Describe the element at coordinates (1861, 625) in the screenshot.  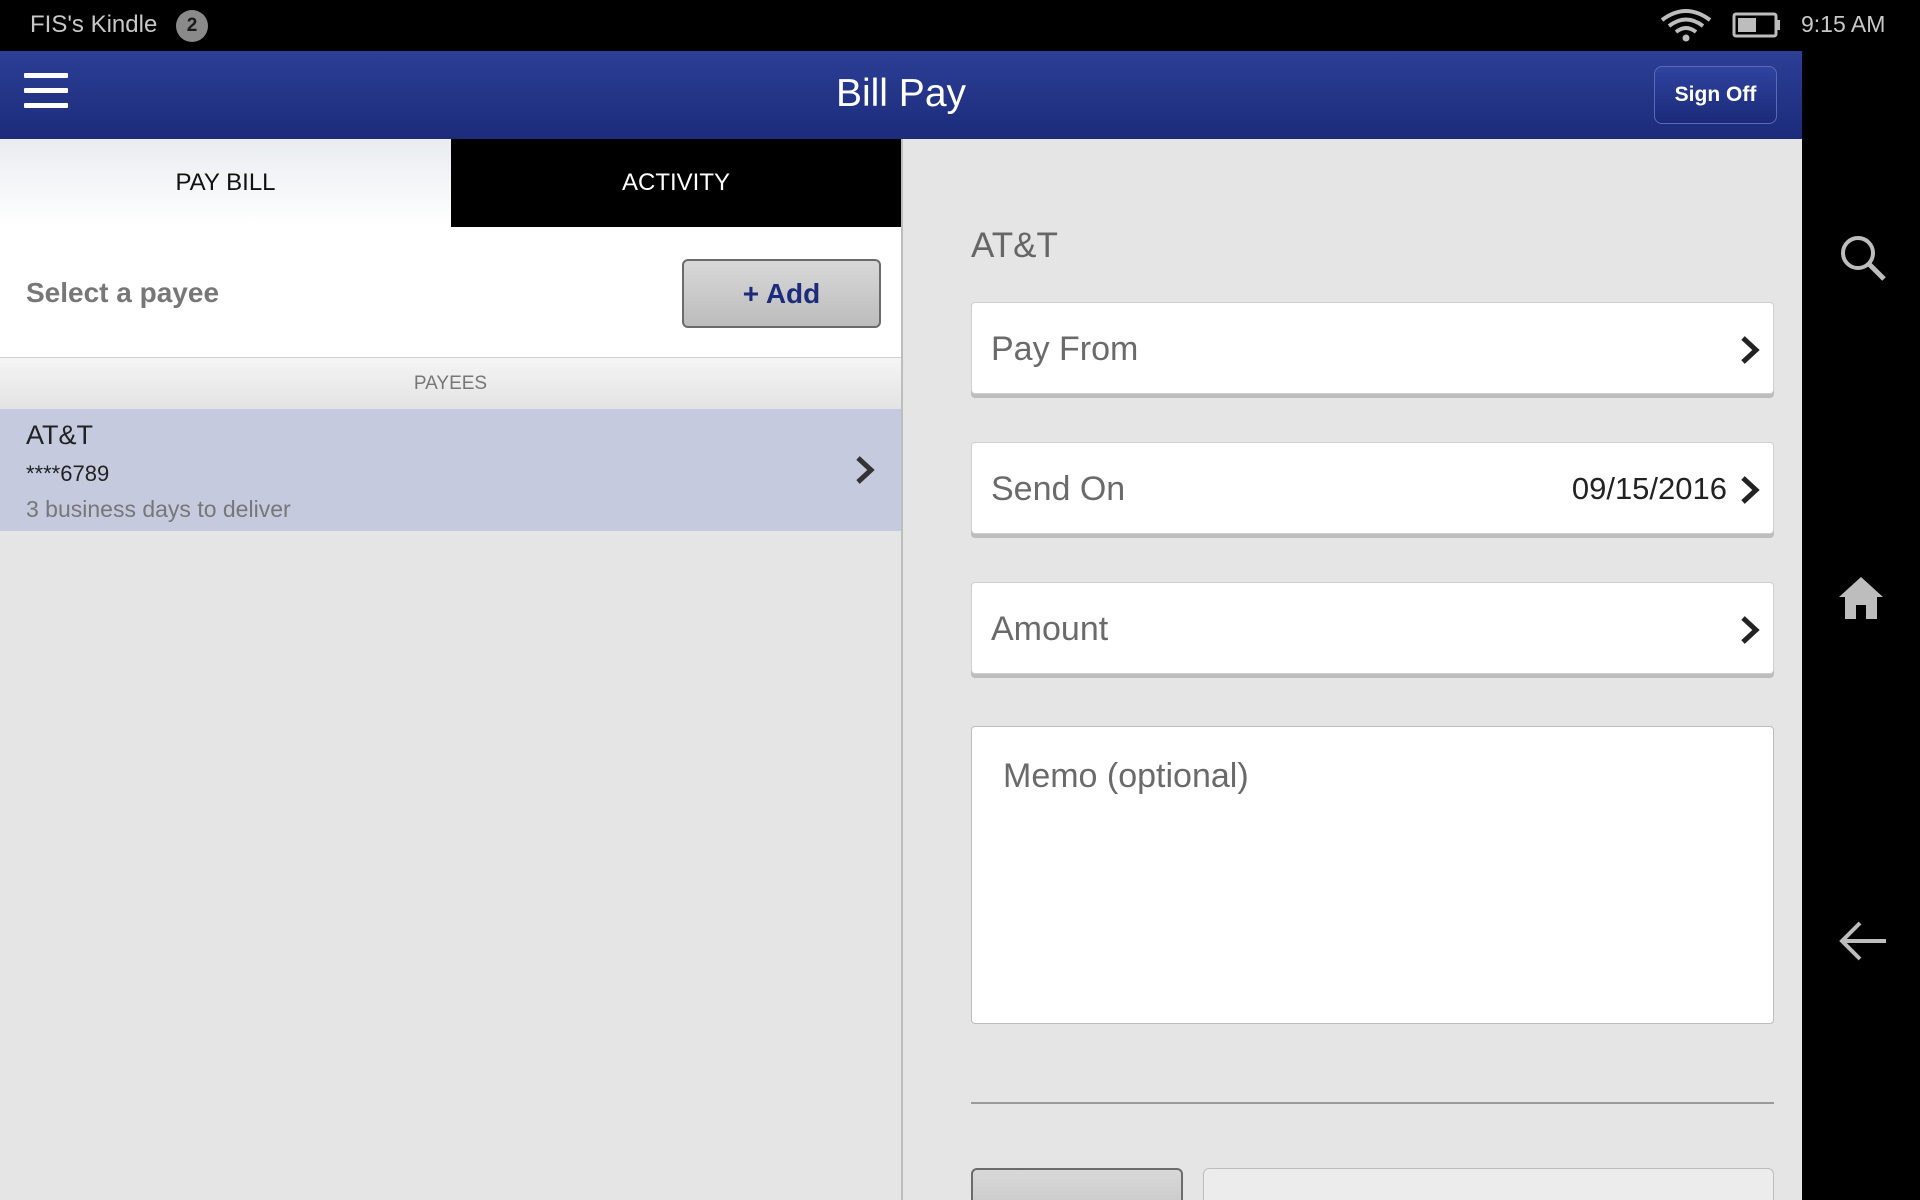
I see `system-nav-bar` at that location.